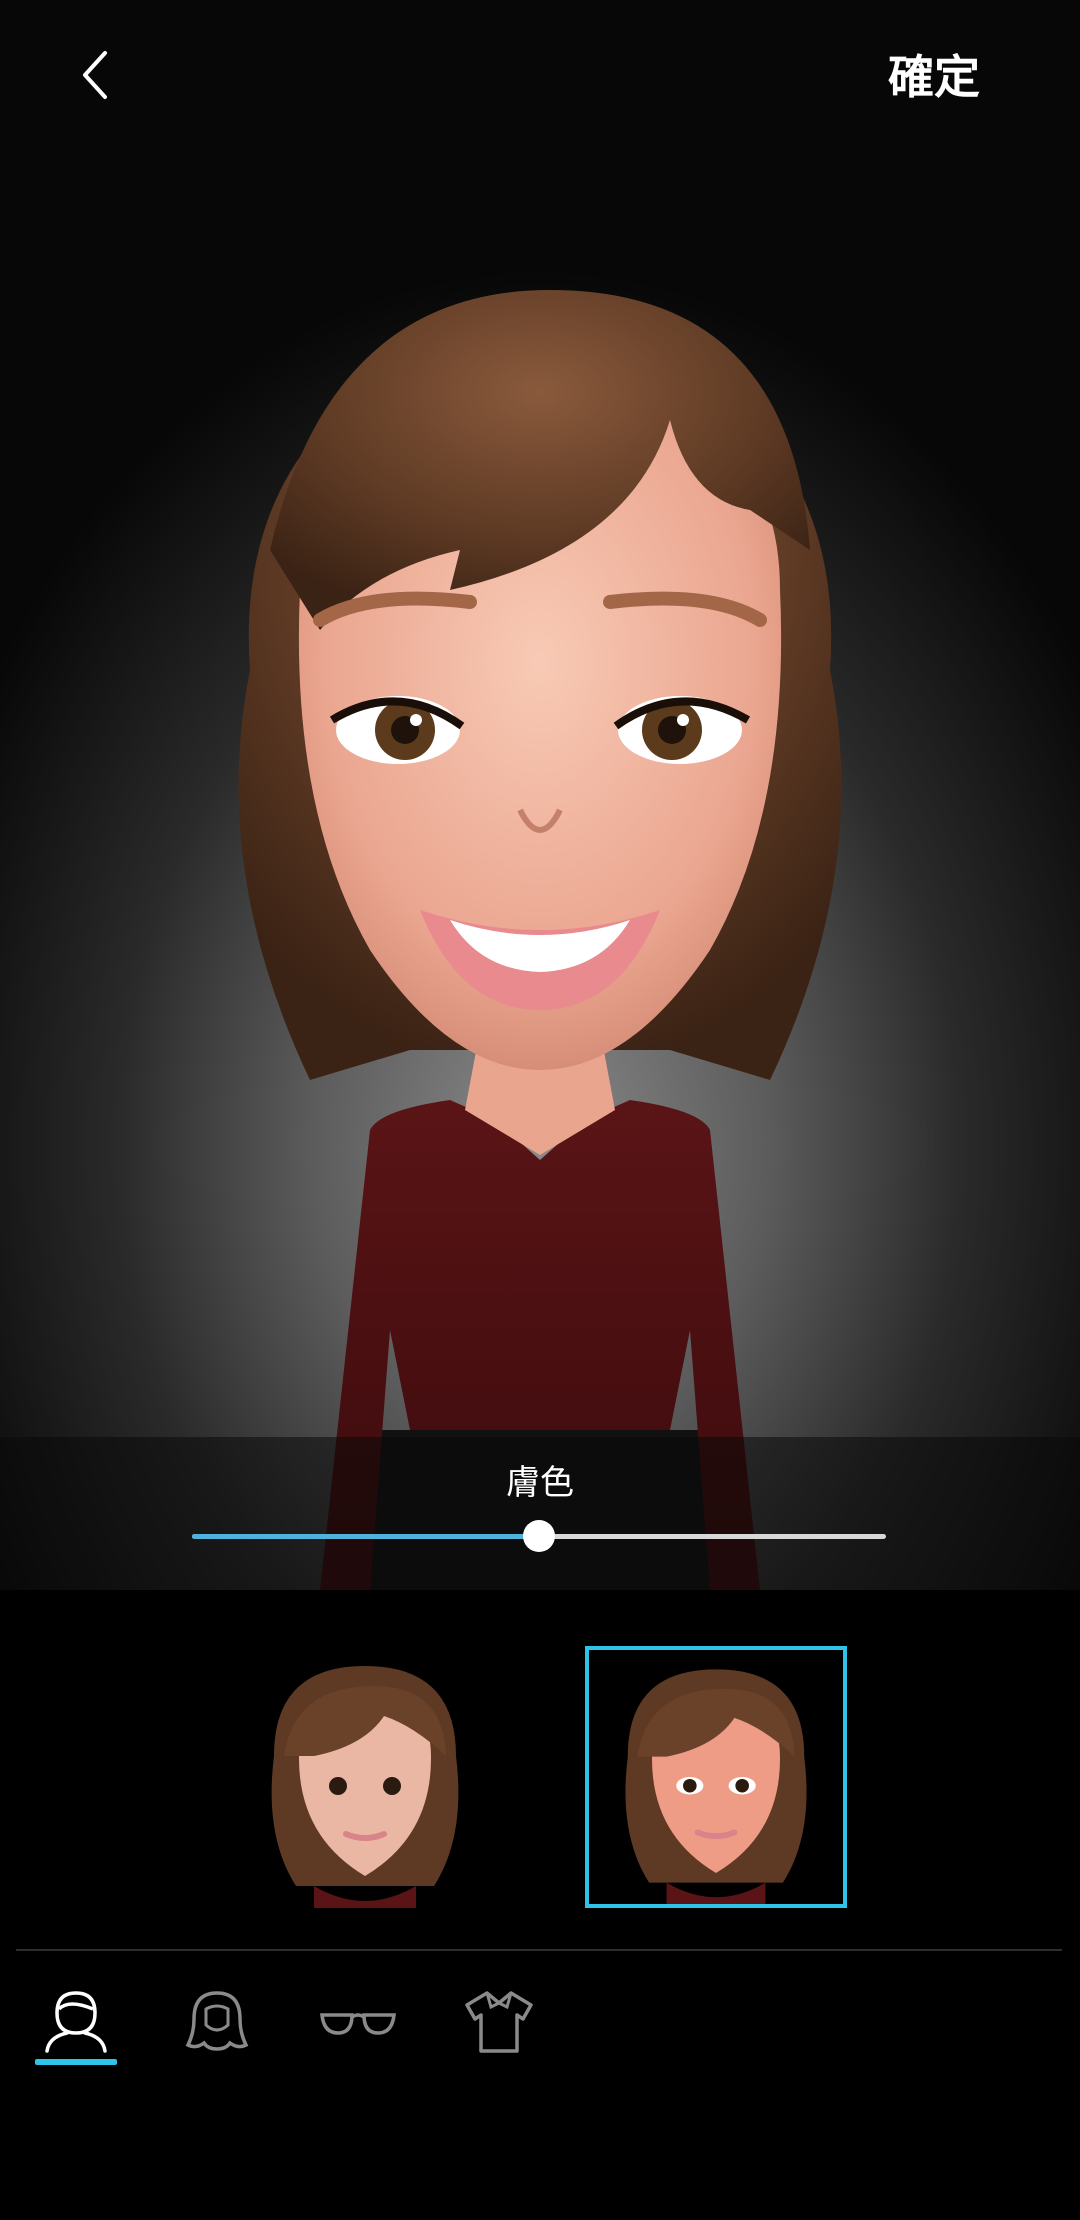 This screenshot has height=2220, width=1080. What do you see at coordinates (76, 2062) in the screenshot?
I see `active-tab-indicator` at bounding box center [76, 2062].